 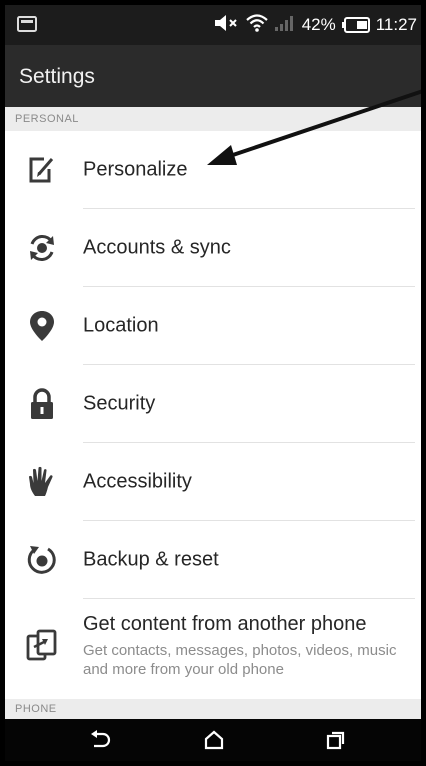 What do you see at coordinates (213, 709) in the screenshot?
I see `section-header-phone: PHONE` at bounding box center [213, 709].